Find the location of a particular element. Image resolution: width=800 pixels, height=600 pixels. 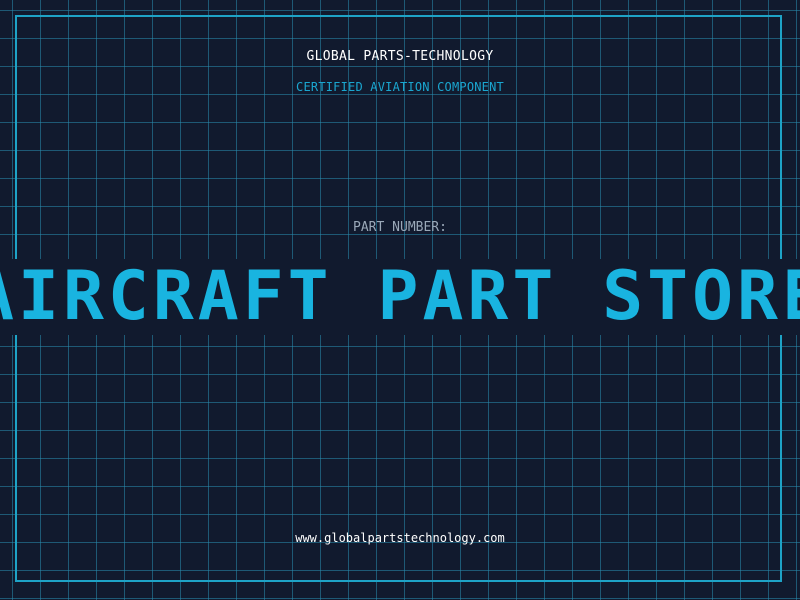

part-number-value: AIRCRAFT PART STORE is located at coordinates (400, 297).